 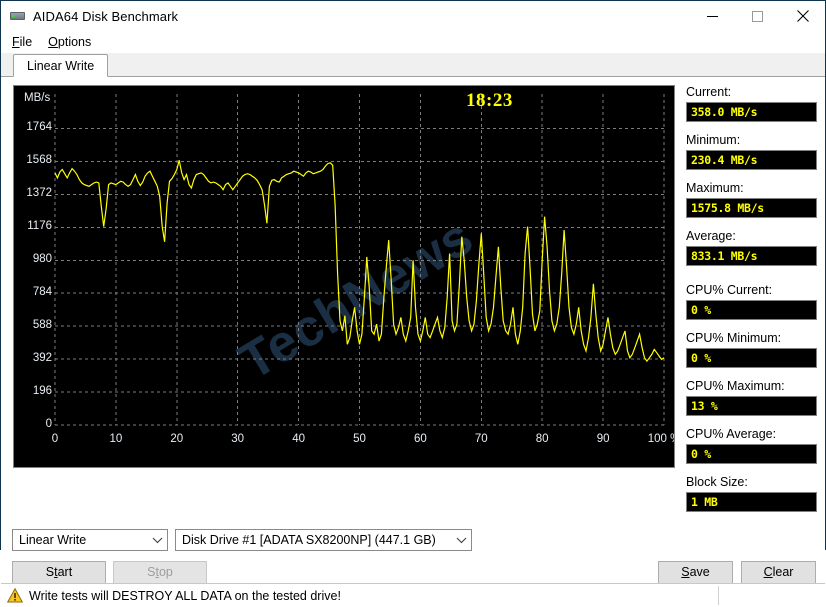 I want to click on x-tick-label-7: 70, so click(x=481, y=439).